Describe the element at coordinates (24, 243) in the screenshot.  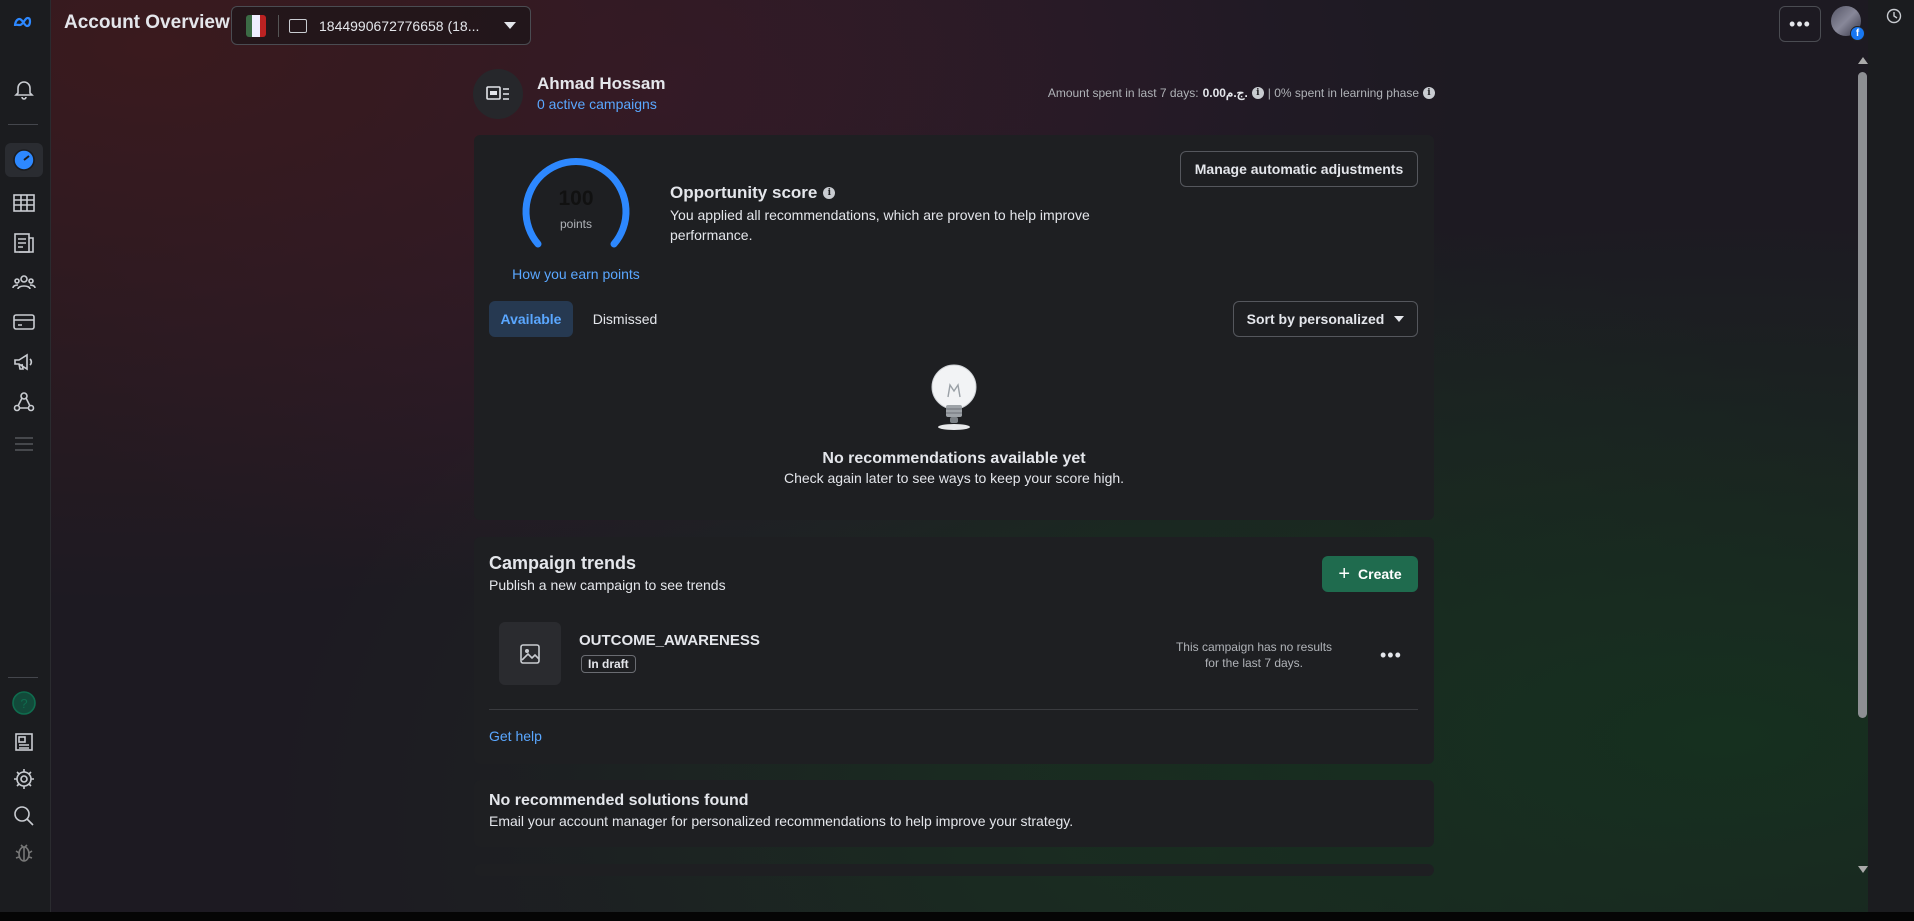
I see `pages-icon` at that location.